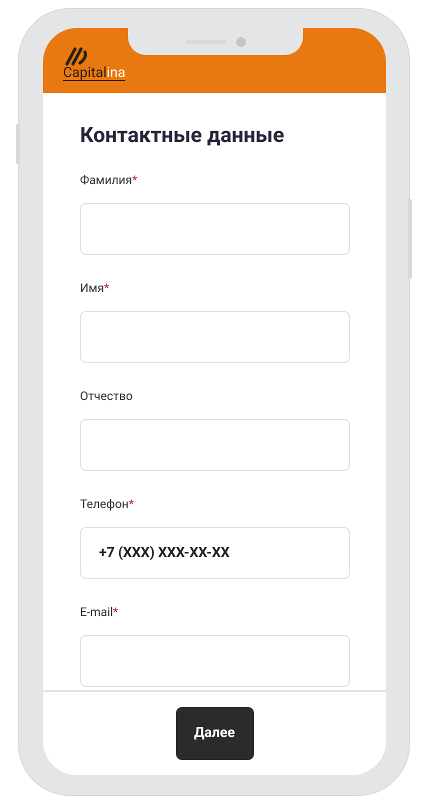  I want to click on logo-icon, so click(76, 56).